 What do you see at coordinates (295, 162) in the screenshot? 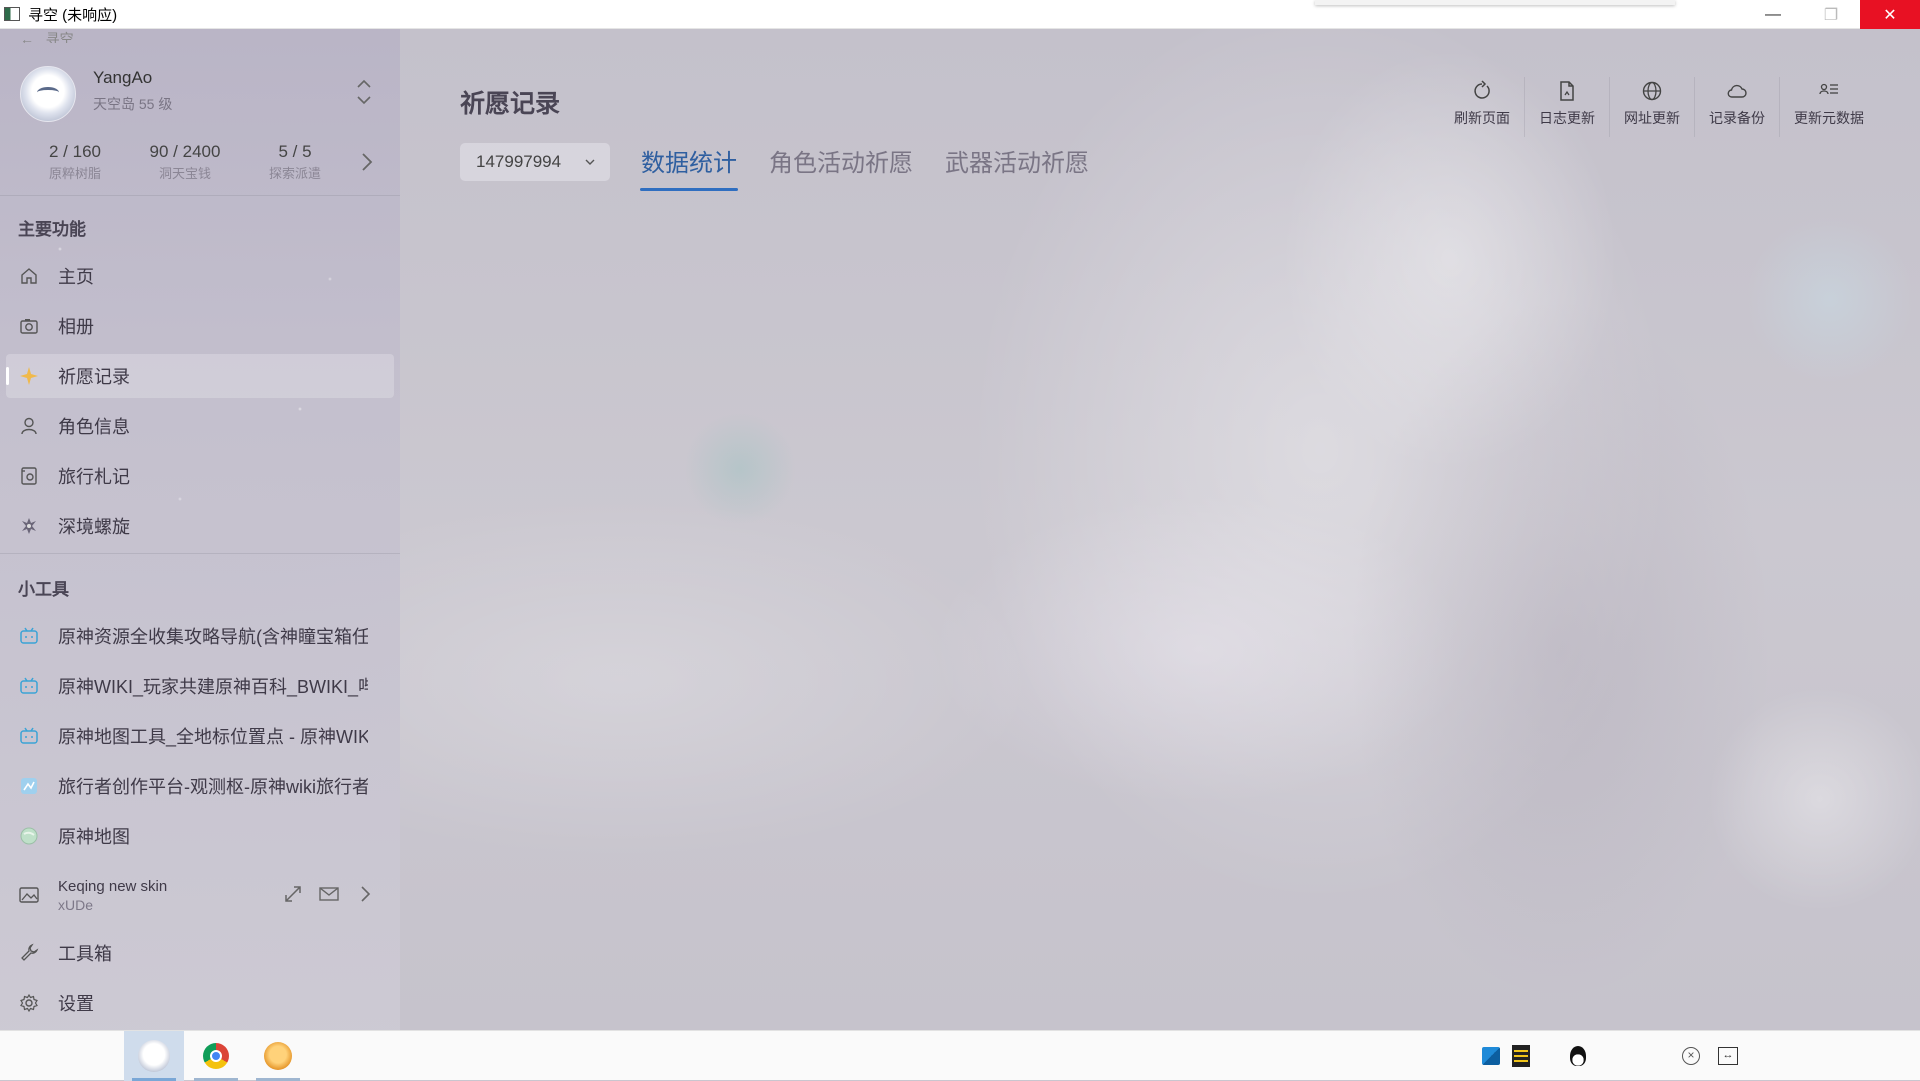
I see `stat-expedition: 5 / 5 探索派遣` at bounding box center [295, 162].